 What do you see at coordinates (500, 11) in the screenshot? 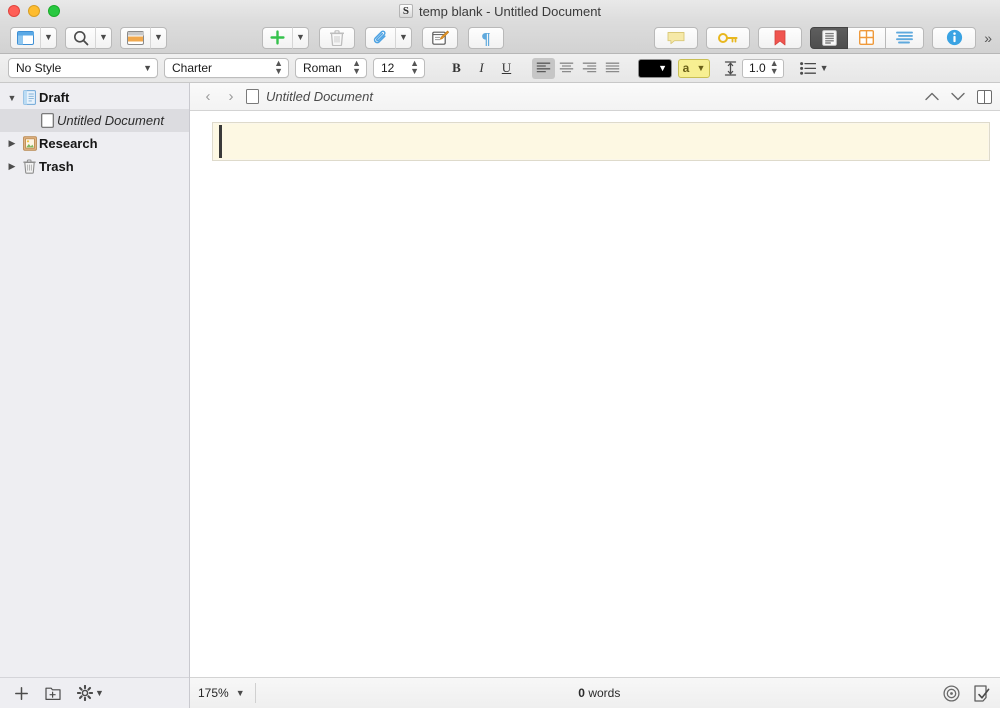
I see `window-title-group: S temp blank - Untitled Document` at bounding box center [500, 11].